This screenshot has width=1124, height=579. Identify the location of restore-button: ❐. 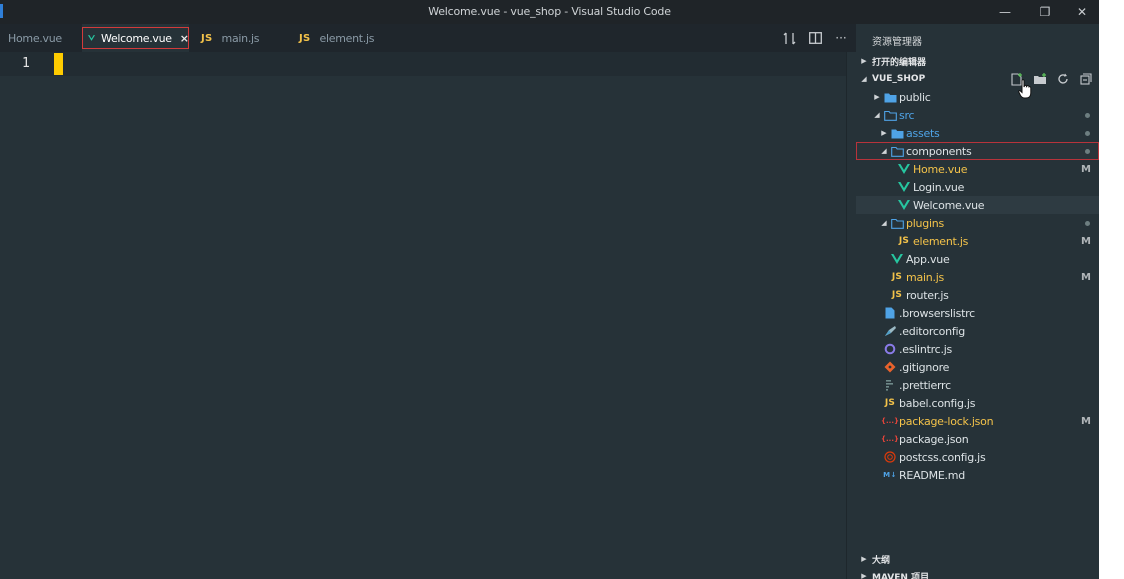
(1045, 12).